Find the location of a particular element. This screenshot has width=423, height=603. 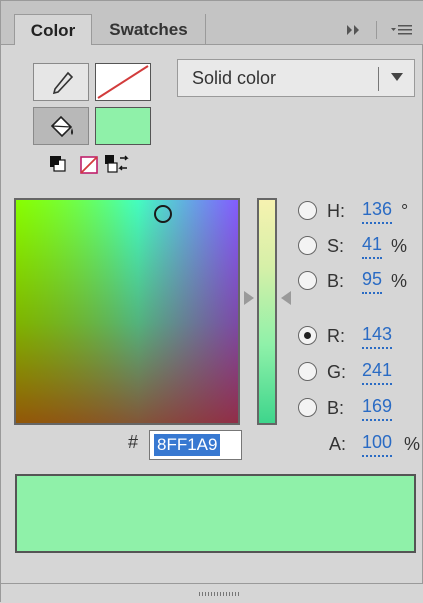

channel-label: G: is located at coordinates (337, 372).